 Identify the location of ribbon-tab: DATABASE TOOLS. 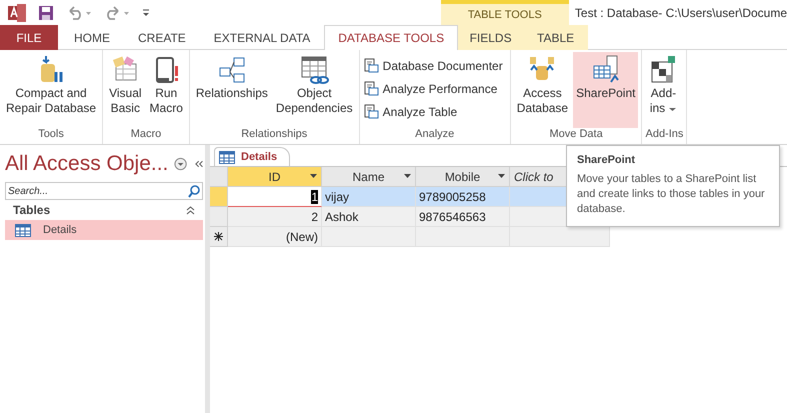
(391, 37).